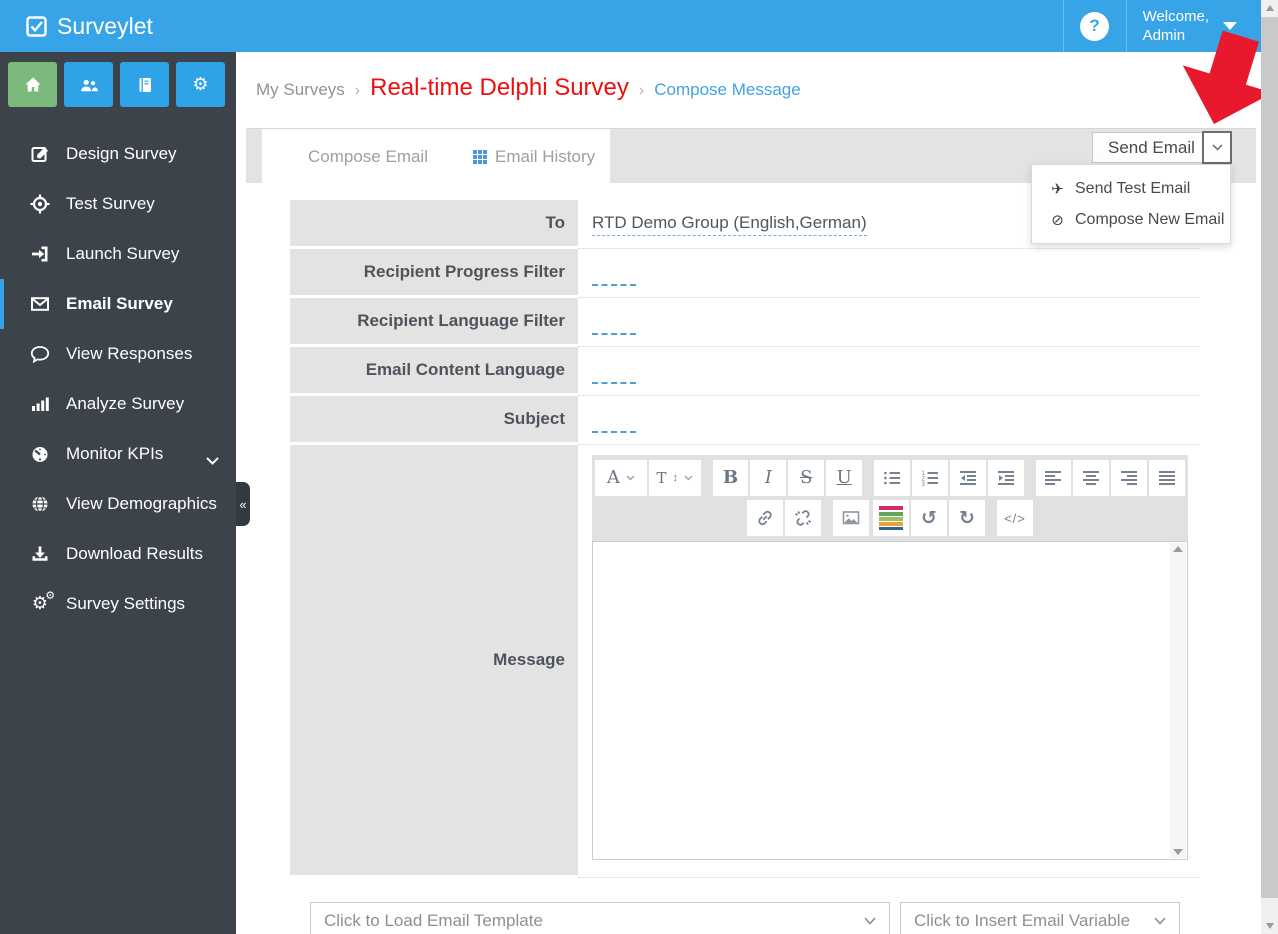 This screenshot has height=934, width=1278. I want to click on quick-buttons: ⚙, so click(118, 84).